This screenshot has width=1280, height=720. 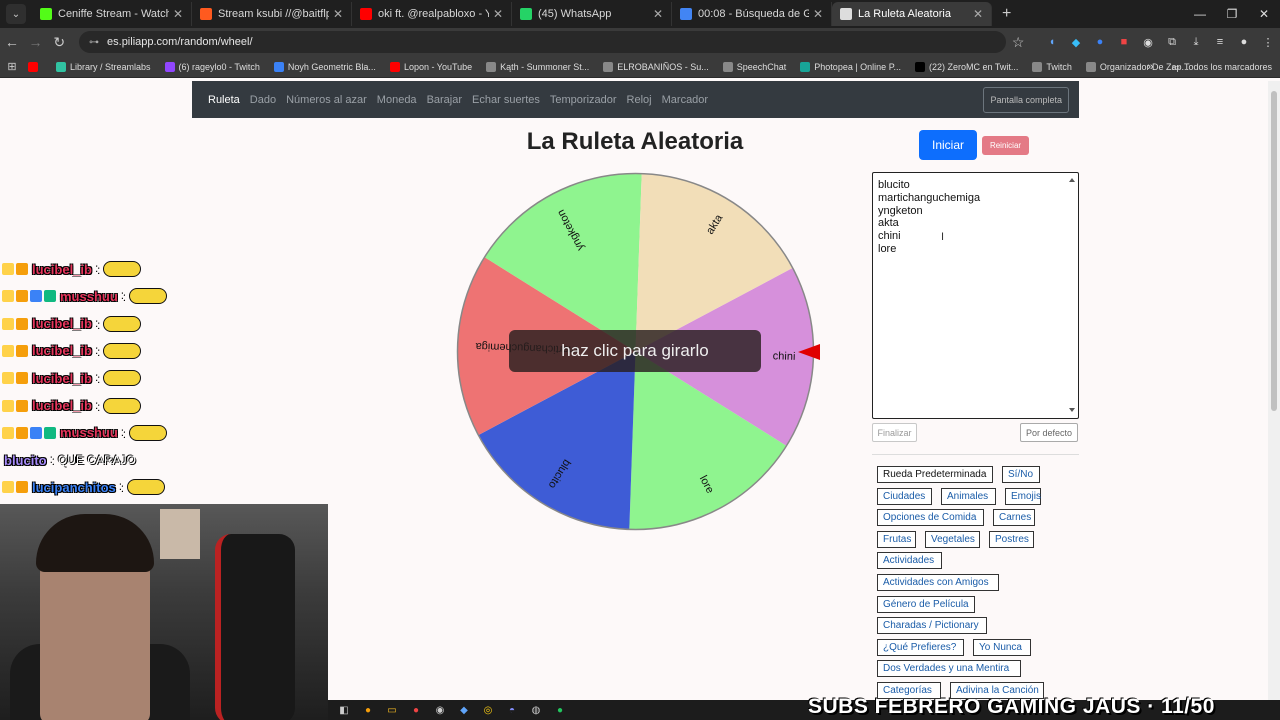 I want to click on forward-icon: →, so click(x=36, y=42).